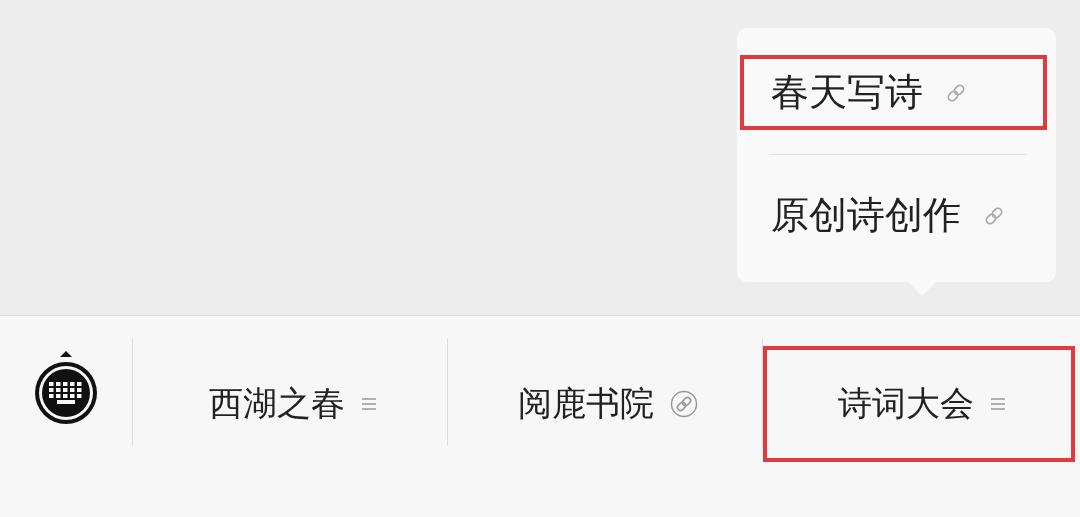 This screenshot has height=517, width=1080. I want to click on submenu-item: 原创诗创作, so click(893, 215).